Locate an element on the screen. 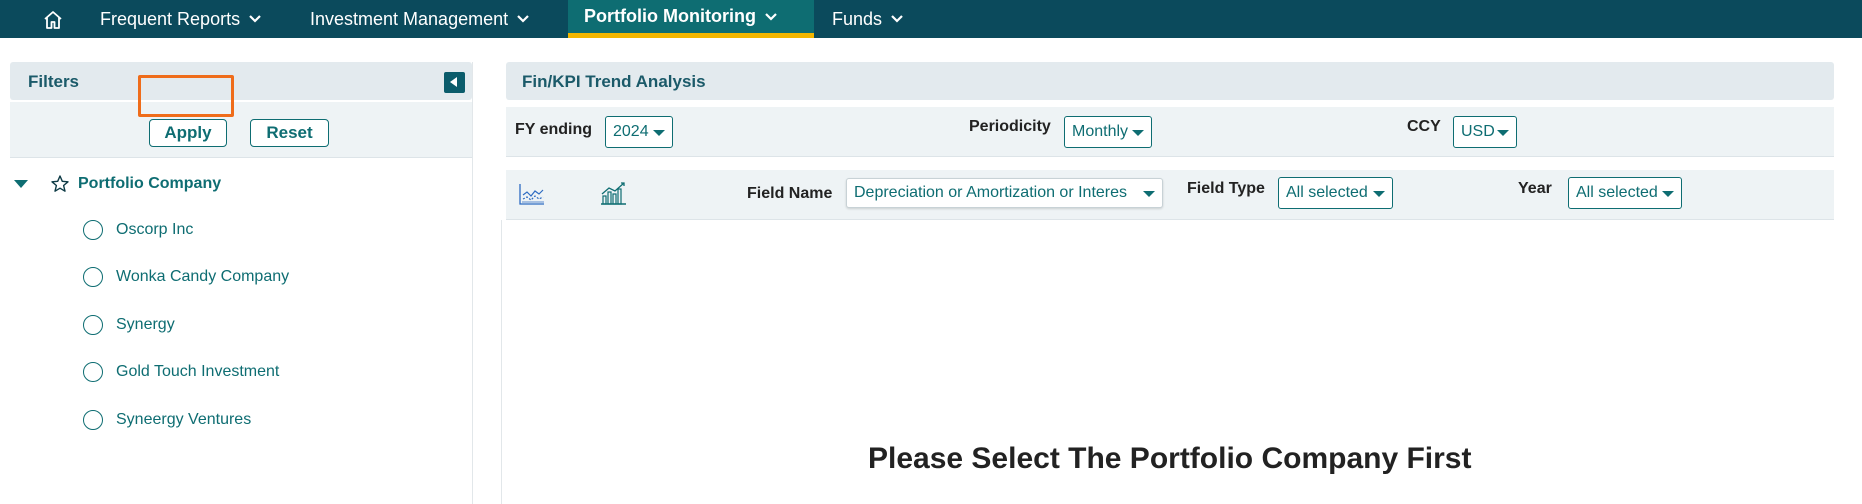 The width and height of the screenshot is (1862, 504). collapse-panel-icon is located at coordinates (454, 82).